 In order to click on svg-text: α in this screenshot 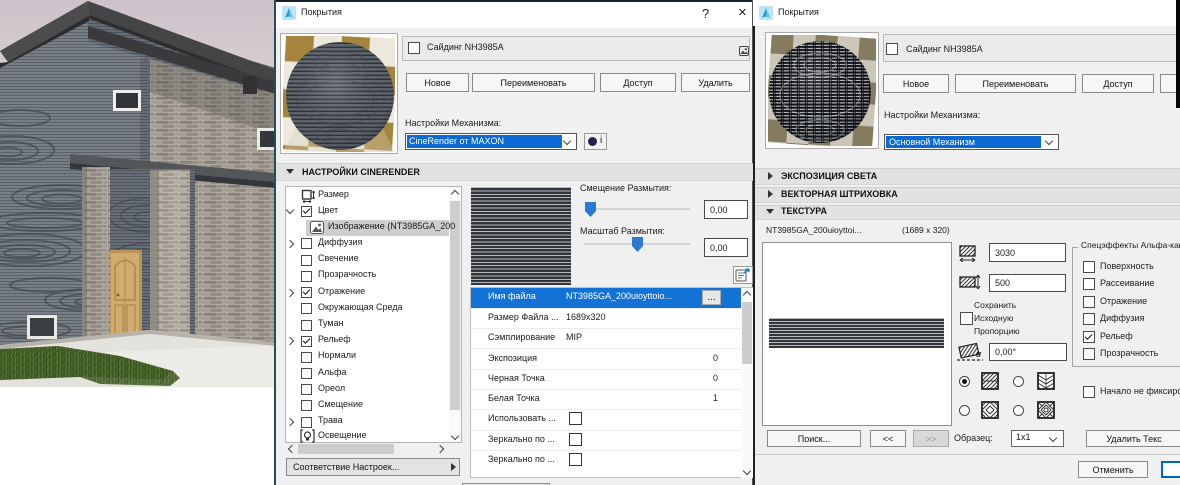, I will do `click(979, 354)`.